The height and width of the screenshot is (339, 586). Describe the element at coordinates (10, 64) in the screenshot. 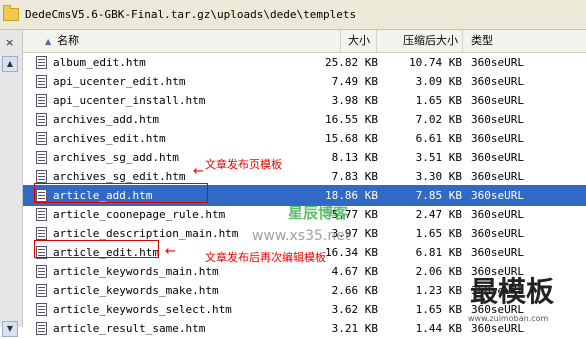

I see `scroll-up-icon: ▲` at that location.